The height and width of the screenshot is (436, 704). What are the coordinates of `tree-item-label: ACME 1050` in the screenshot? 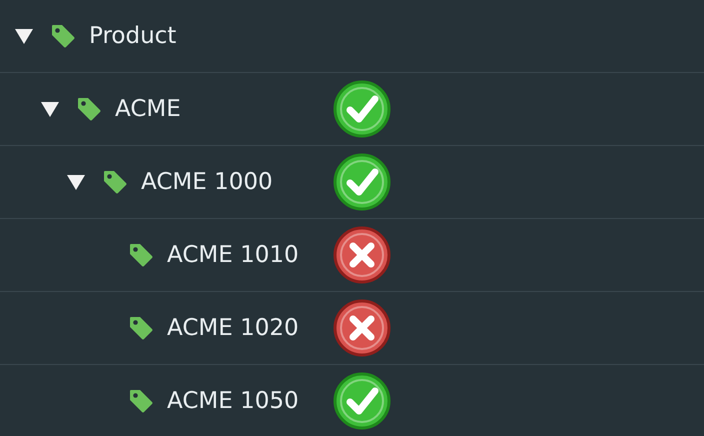 It's located at (233, 401).